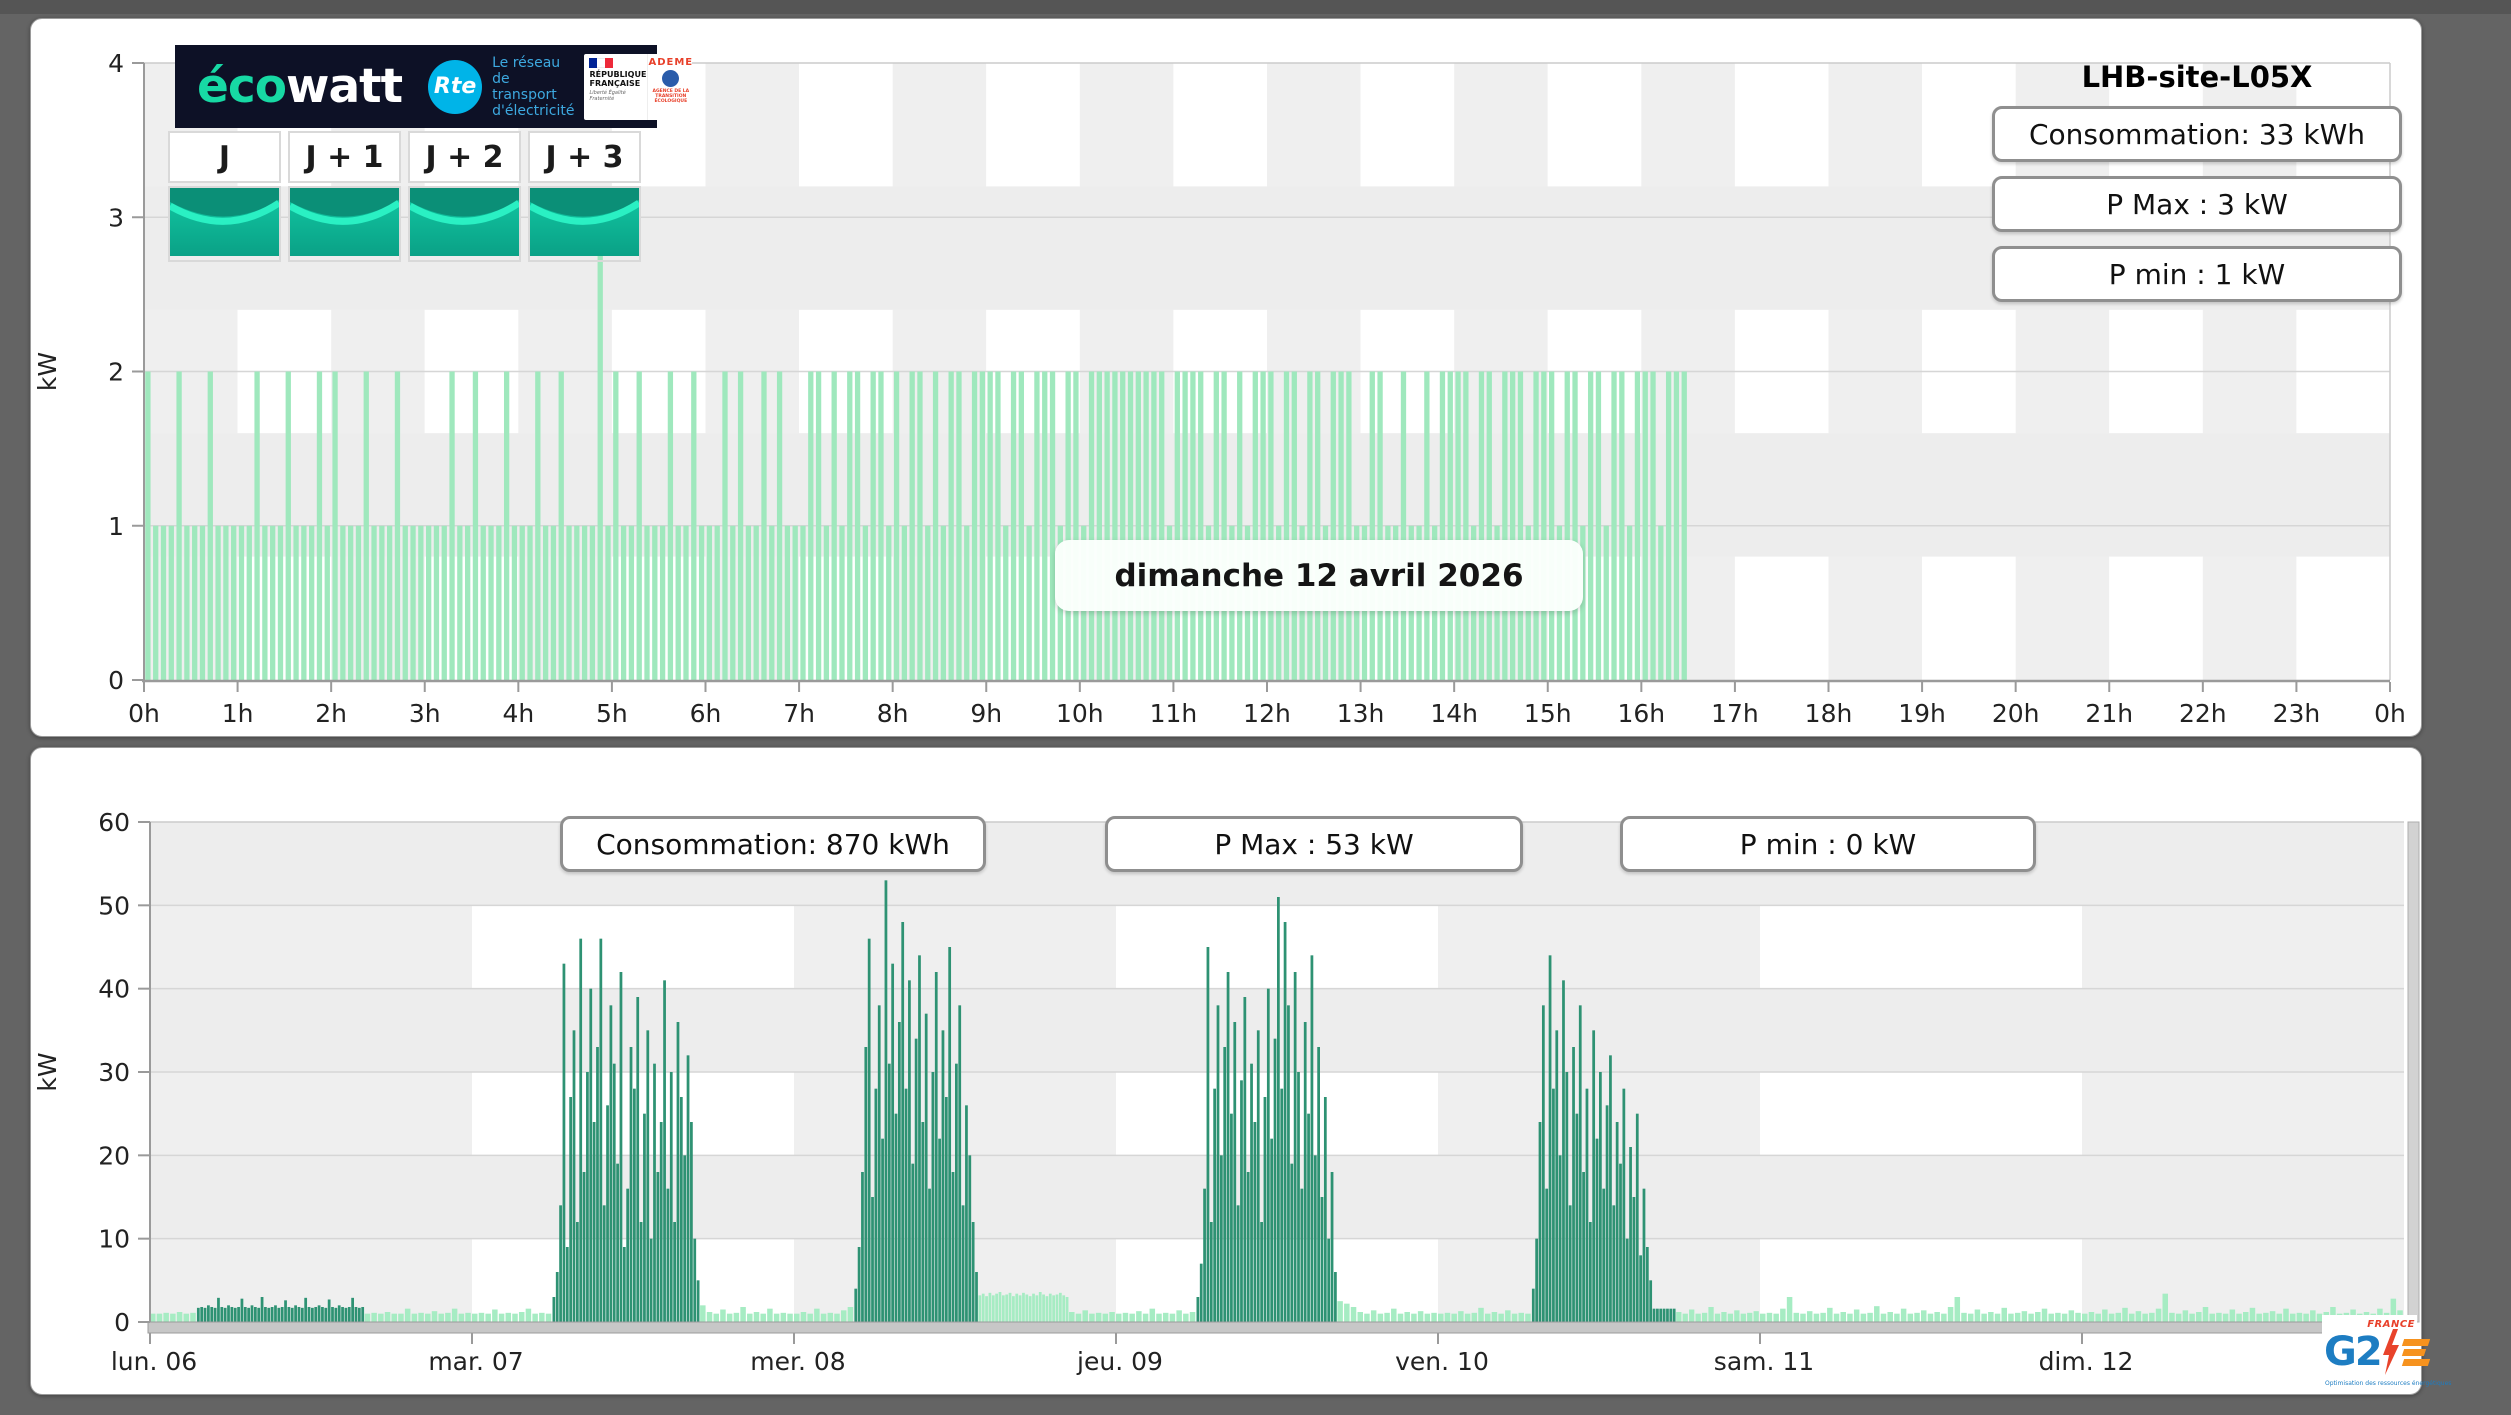 This screenshot has width=2511, height=1415. Describe the element at coordinates (2353, 1352) in the screenshot. I see `g2e-g2-label: G2` at that location.